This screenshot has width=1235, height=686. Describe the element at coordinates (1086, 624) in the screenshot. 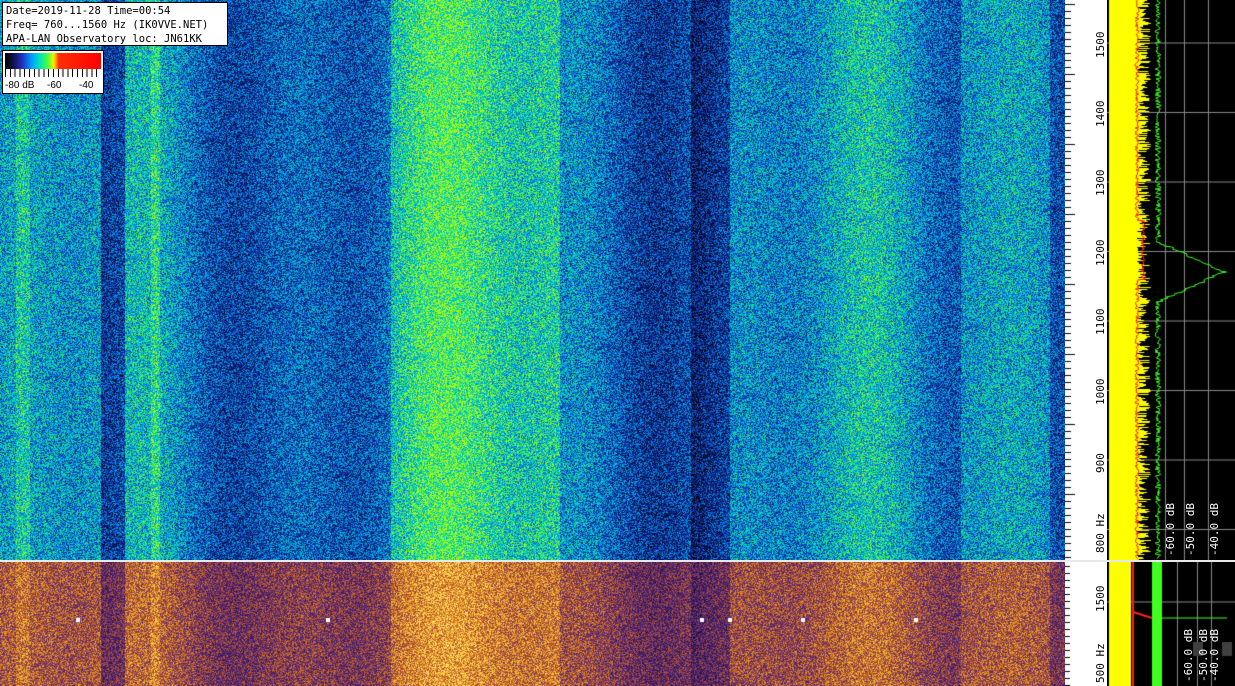

I see `frequency-axis-lower: 1500 500 Hz` at that location.